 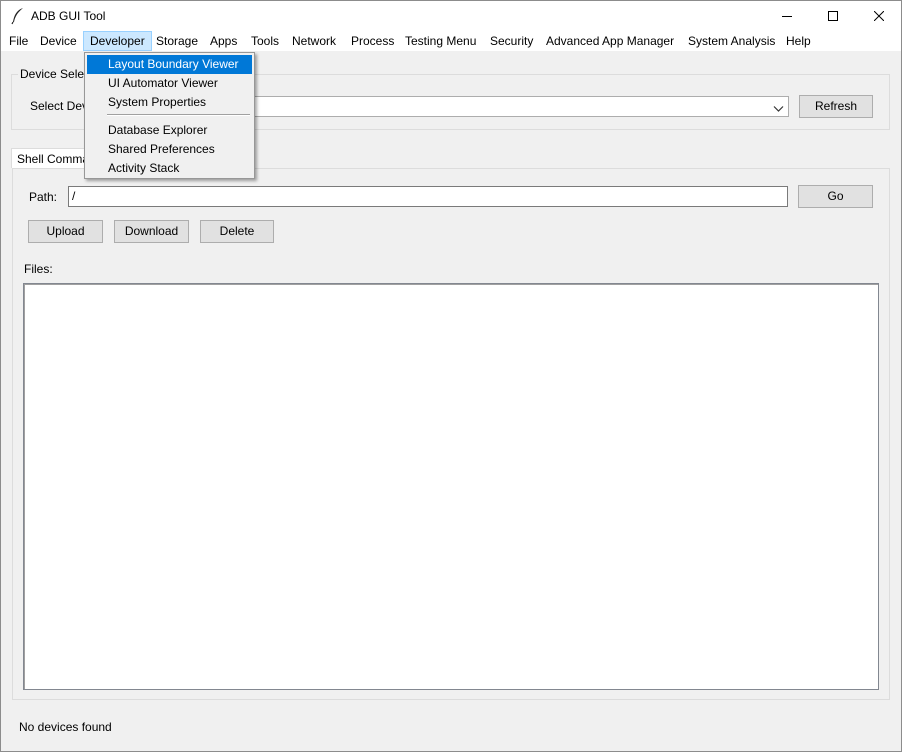 I want to click on menu-item-system-properties: System Properties, so click(x=169, y=102).